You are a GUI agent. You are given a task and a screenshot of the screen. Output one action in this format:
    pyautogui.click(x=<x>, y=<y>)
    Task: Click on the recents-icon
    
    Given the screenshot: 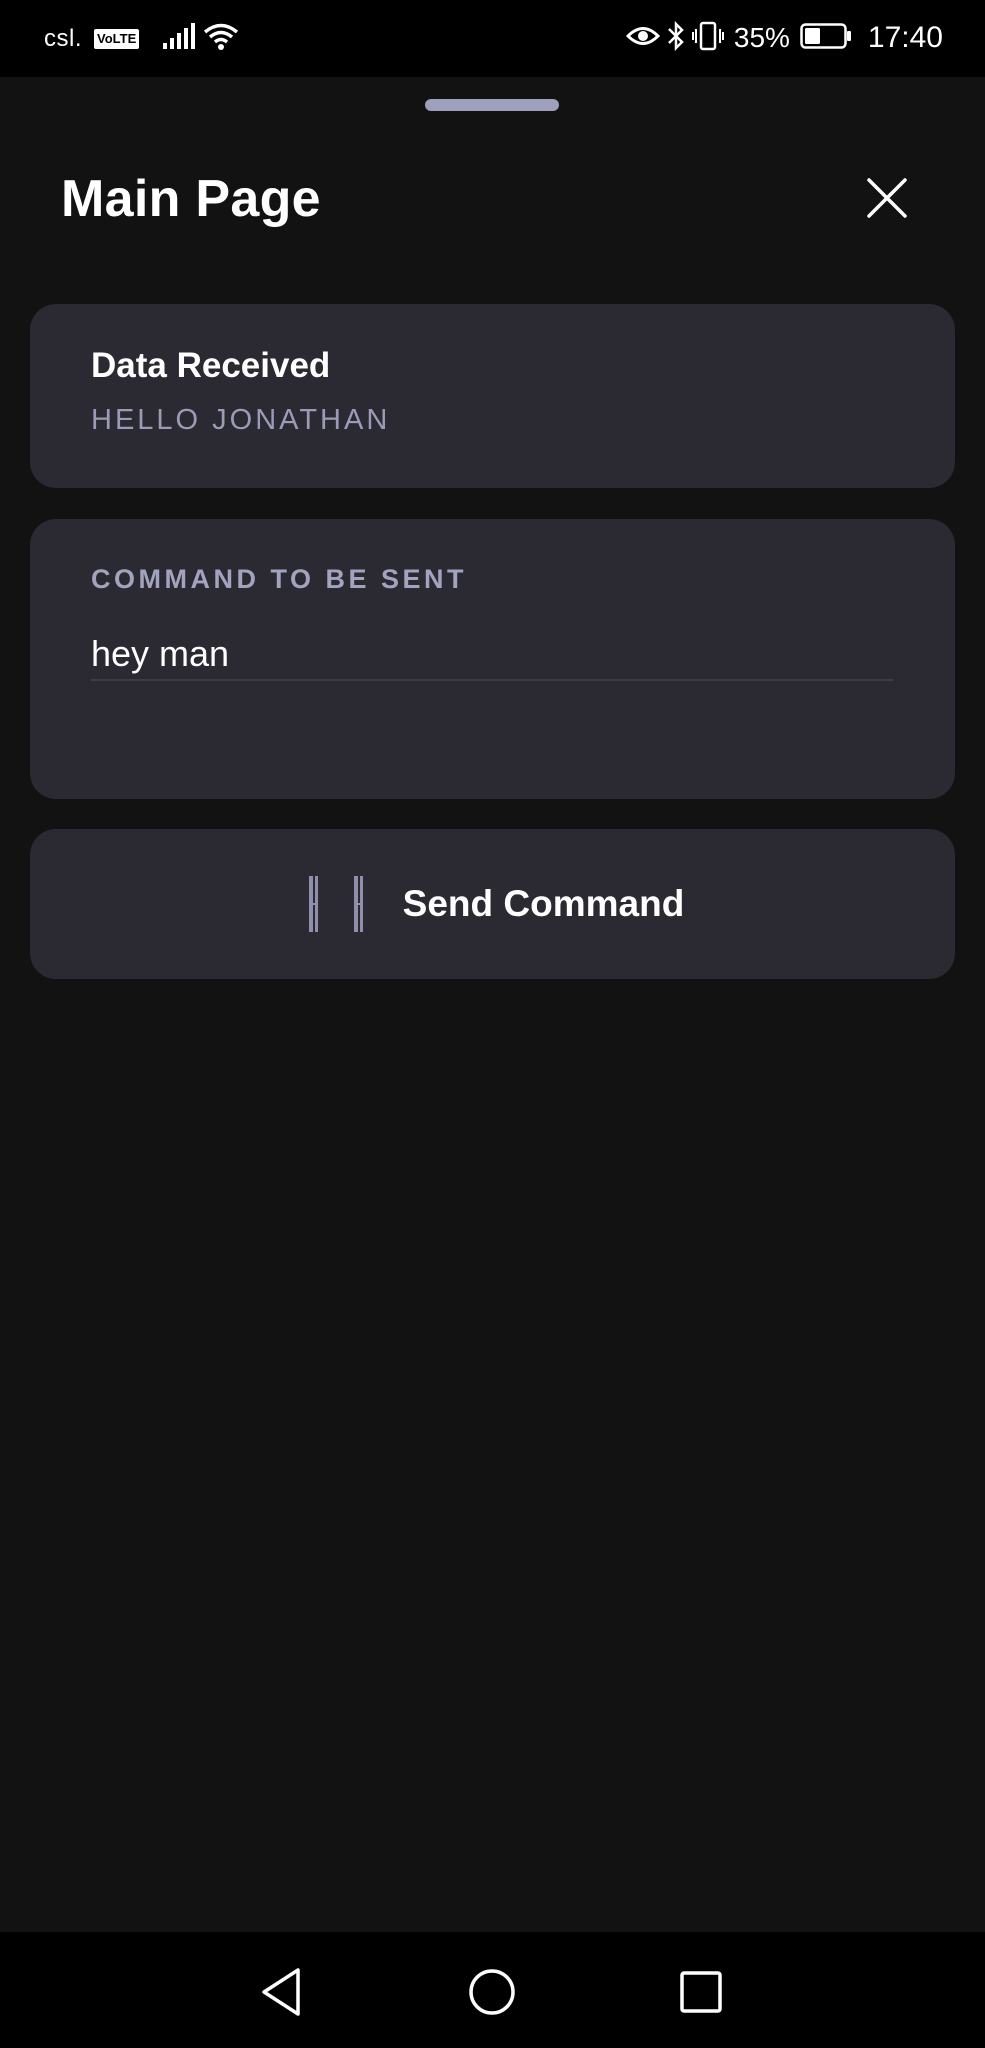 What is the action you would take?
    pyautogui.click(x=701, y=1992)
    